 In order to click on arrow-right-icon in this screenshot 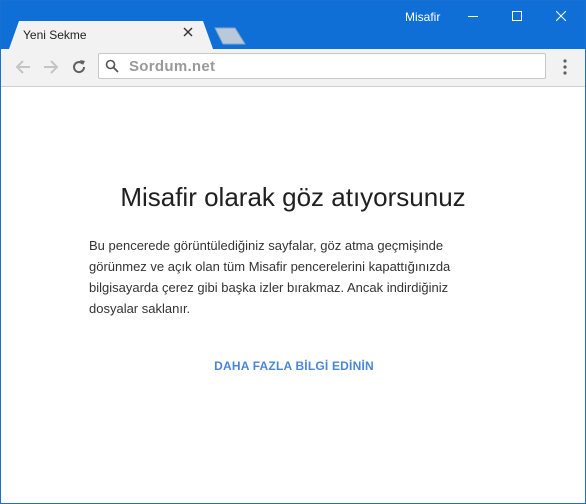, I will do `click(51, 67)`.